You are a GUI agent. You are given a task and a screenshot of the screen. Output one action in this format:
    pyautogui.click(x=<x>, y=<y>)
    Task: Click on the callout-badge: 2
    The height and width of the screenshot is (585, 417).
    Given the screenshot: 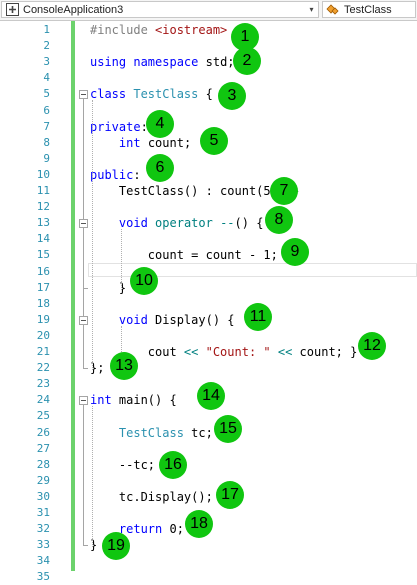 What is the action you would take?
    pyautogui.click(x=247, y=61)
    